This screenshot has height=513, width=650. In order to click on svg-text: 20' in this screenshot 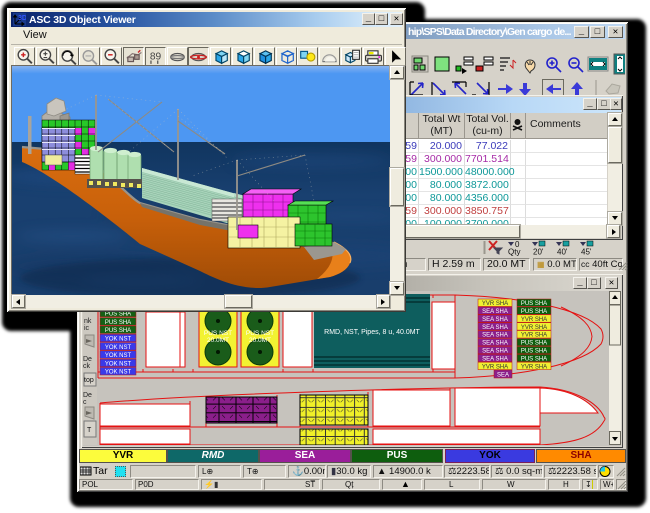, I will do `click(538, 252)`.